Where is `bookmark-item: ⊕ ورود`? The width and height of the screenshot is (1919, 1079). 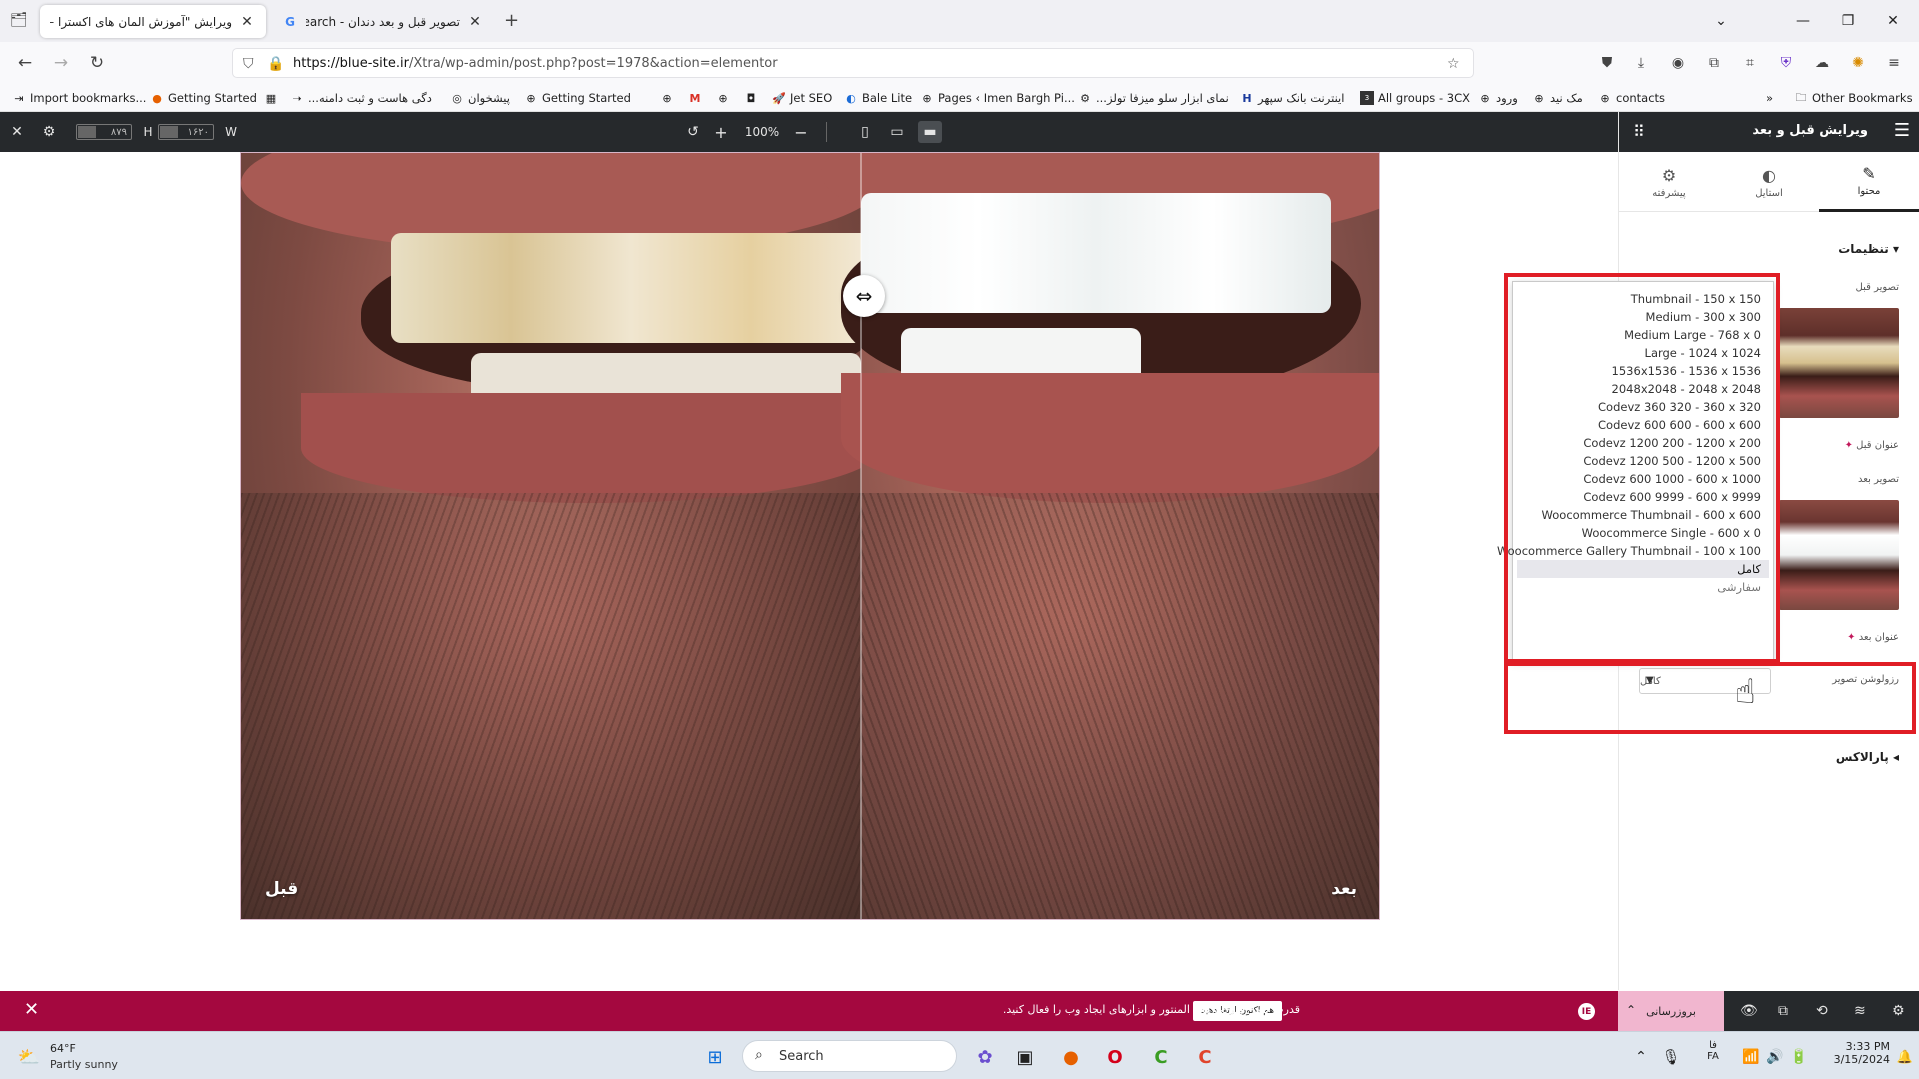
bookmark-item: ⊕ ورود is located at coordinates (1497, 98).